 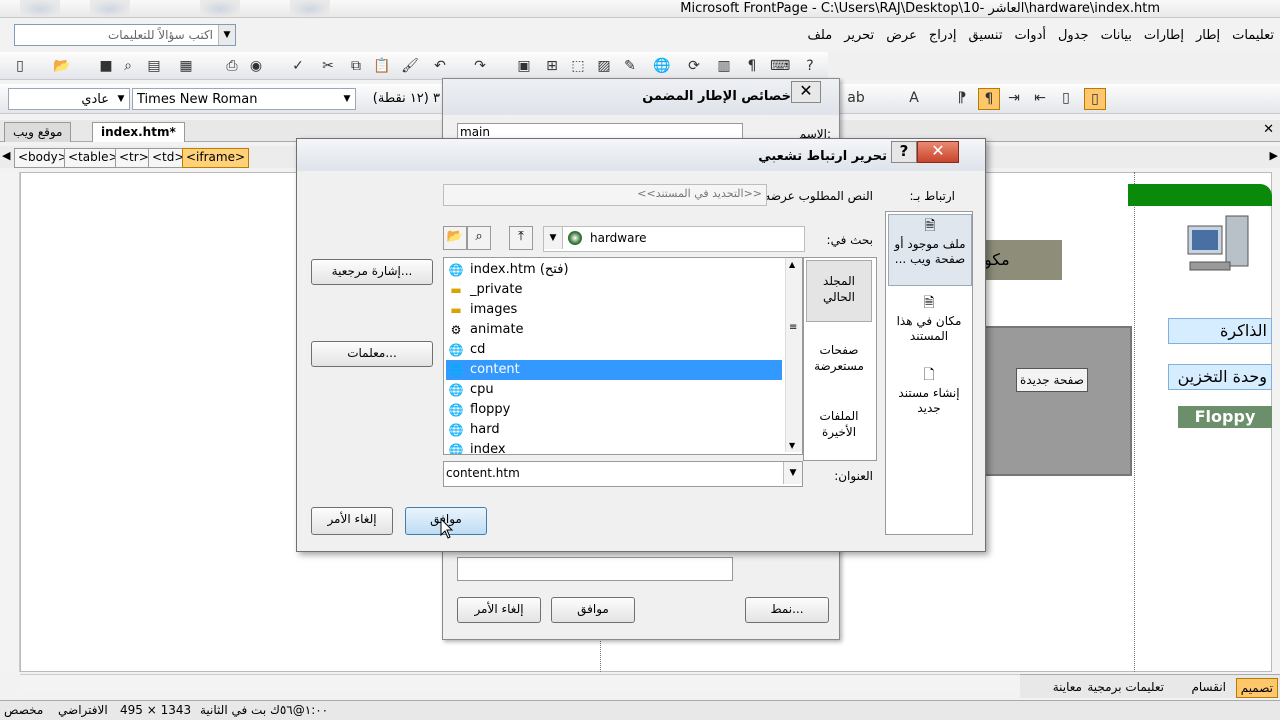 What do you see at coordinates (1208, 36) in the screenshot?
I see `menu-window: إطار` at bounding box center [1208, 36].